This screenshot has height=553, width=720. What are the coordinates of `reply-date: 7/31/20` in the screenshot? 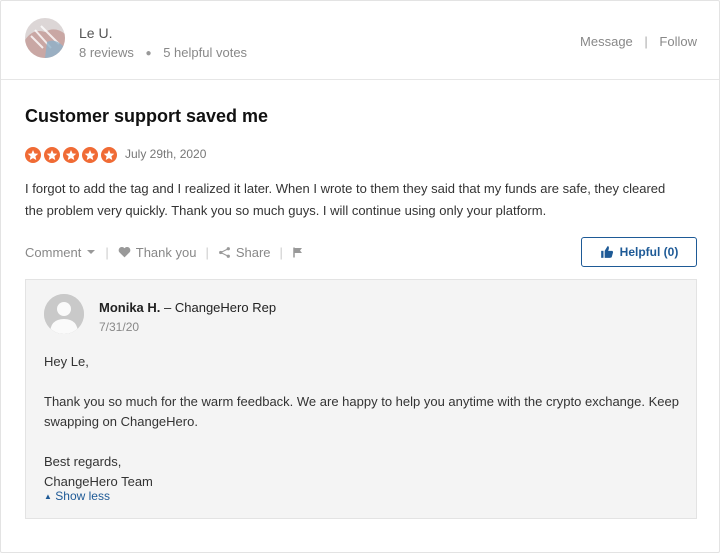 It's located at (119, 327).